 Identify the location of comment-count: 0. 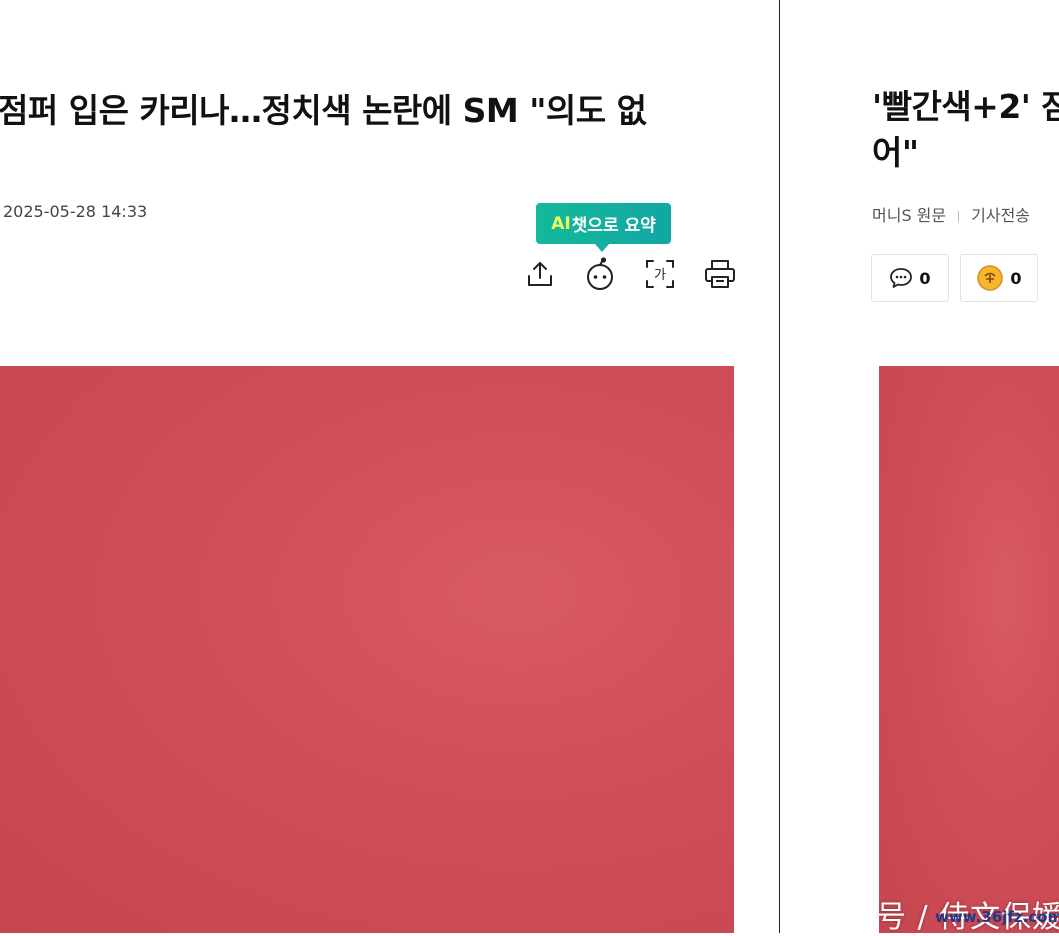
(925, 278).